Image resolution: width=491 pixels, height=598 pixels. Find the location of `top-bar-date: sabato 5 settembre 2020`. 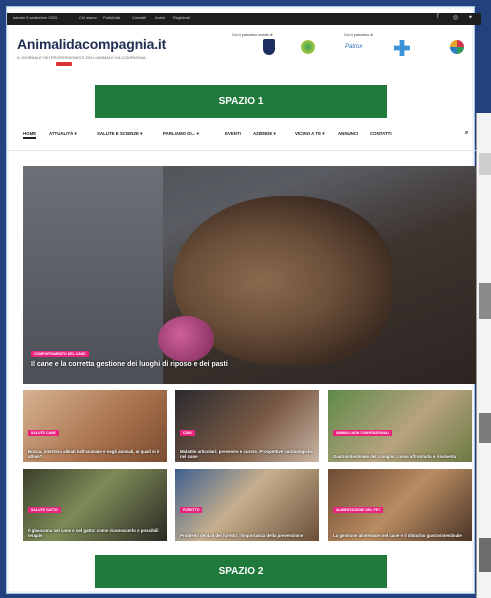

top-bar-date: sabato 5 settembre 2020 is located at coordinates (35, 17).